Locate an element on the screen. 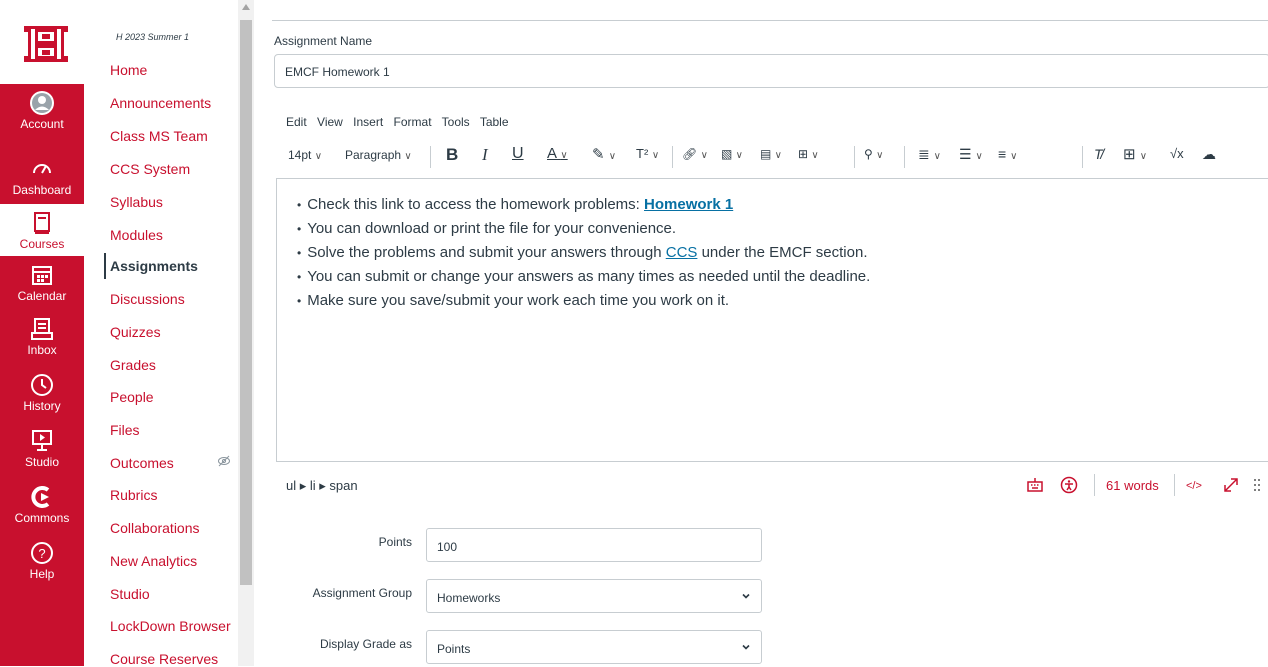 The image size is (1268, 667). indent-icon: ≡ ∨ is located at coordinates (1007, 154).